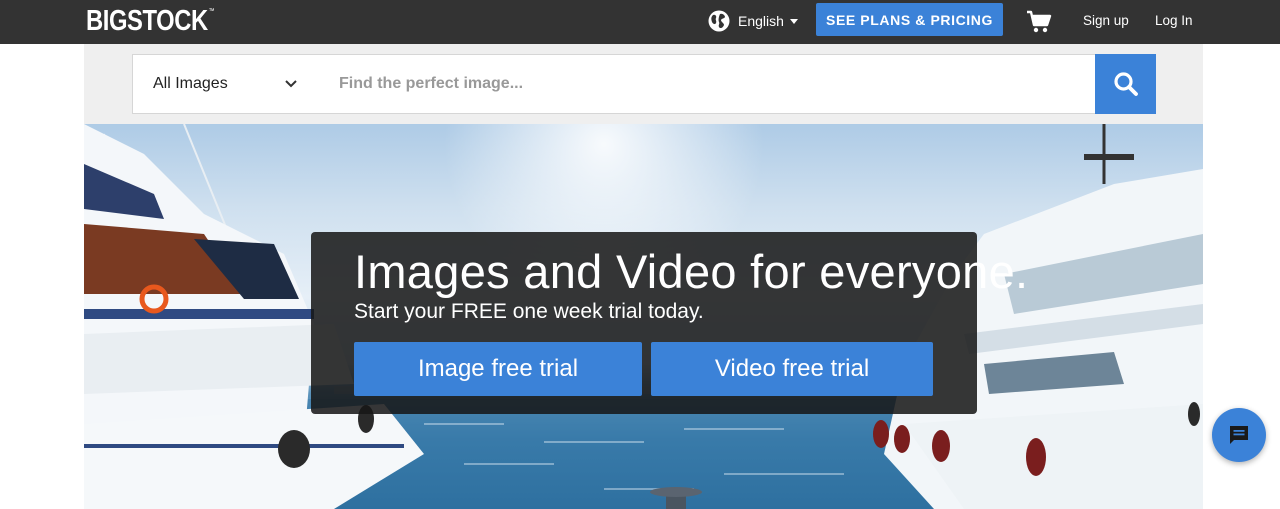  I want to click on chevron-down-icon, so click(291, 84).